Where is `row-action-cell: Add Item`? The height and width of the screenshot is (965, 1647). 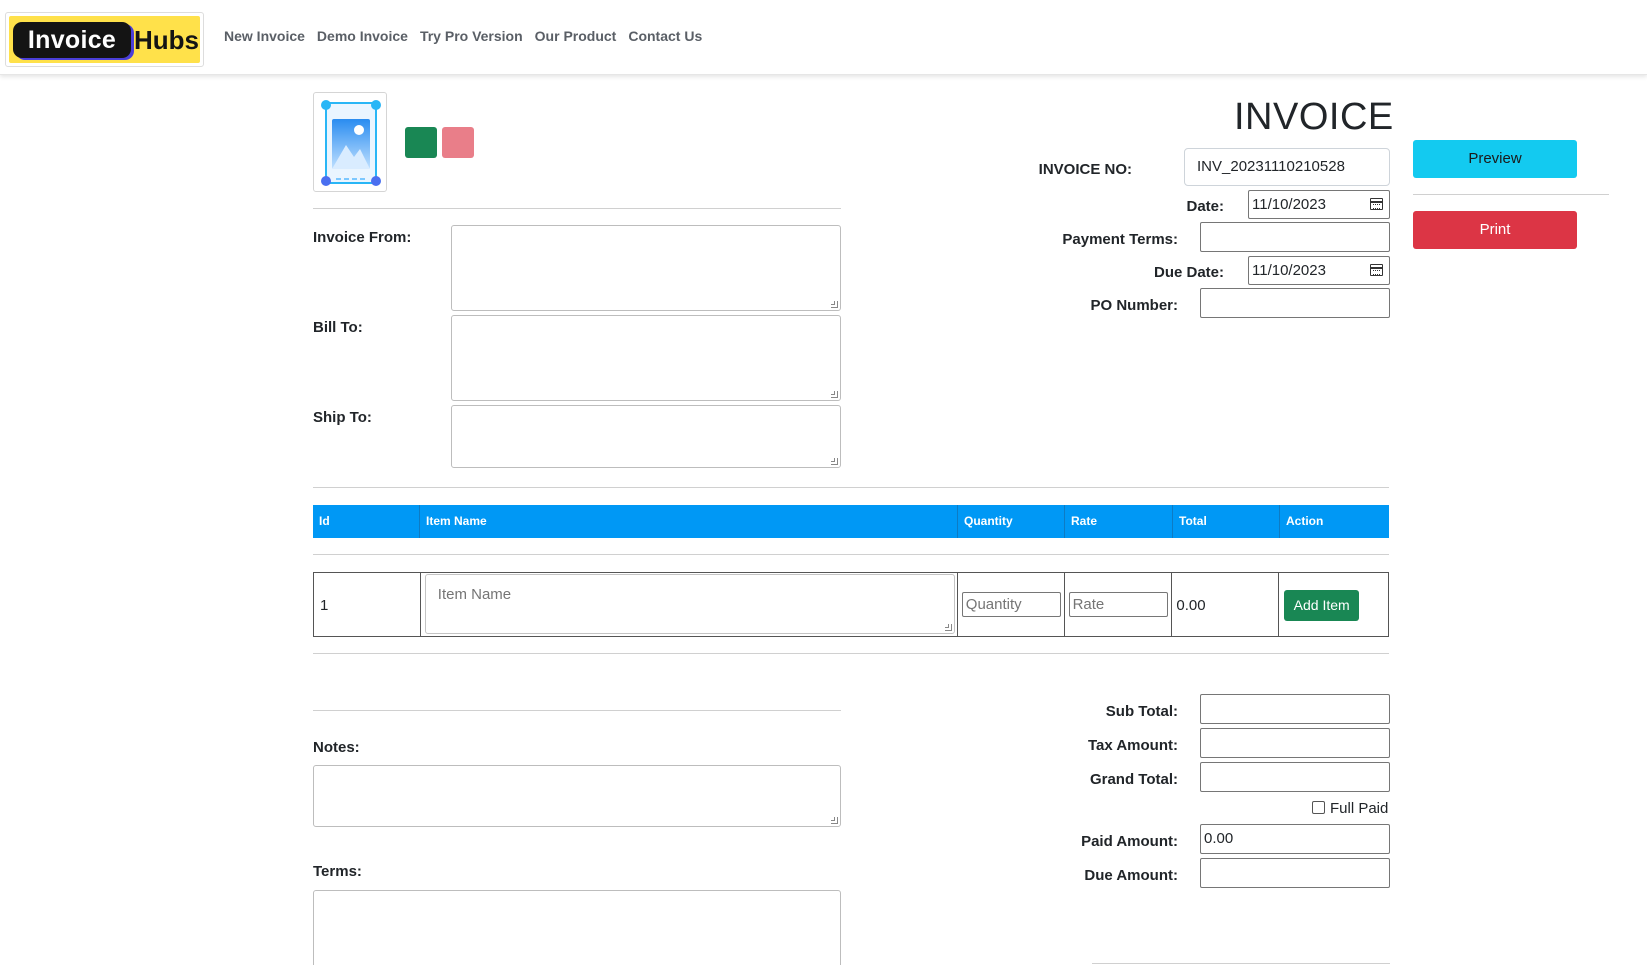
row-action-cell: Add Item is located at coordinates (1333, 604).